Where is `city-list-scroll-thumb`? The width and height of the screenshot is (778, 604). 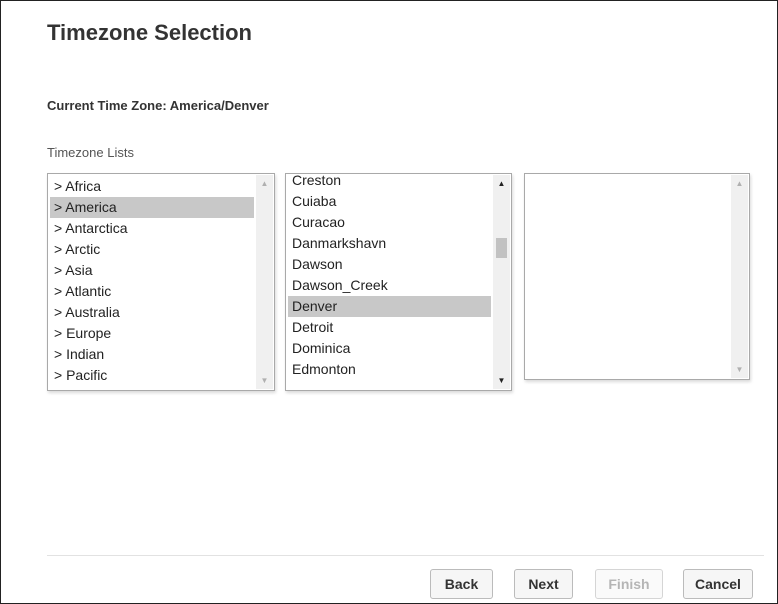 city-list-scroll-thumb is located at coordinates (501, 248).